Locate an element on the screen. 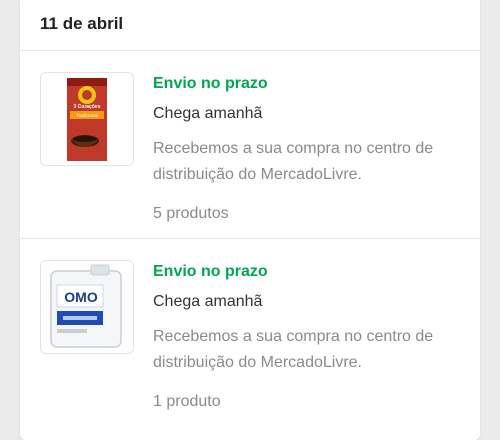 The width and height of the screenshot is (500, 440). product-count: 5 produtos is located at coordinates (191, 213).